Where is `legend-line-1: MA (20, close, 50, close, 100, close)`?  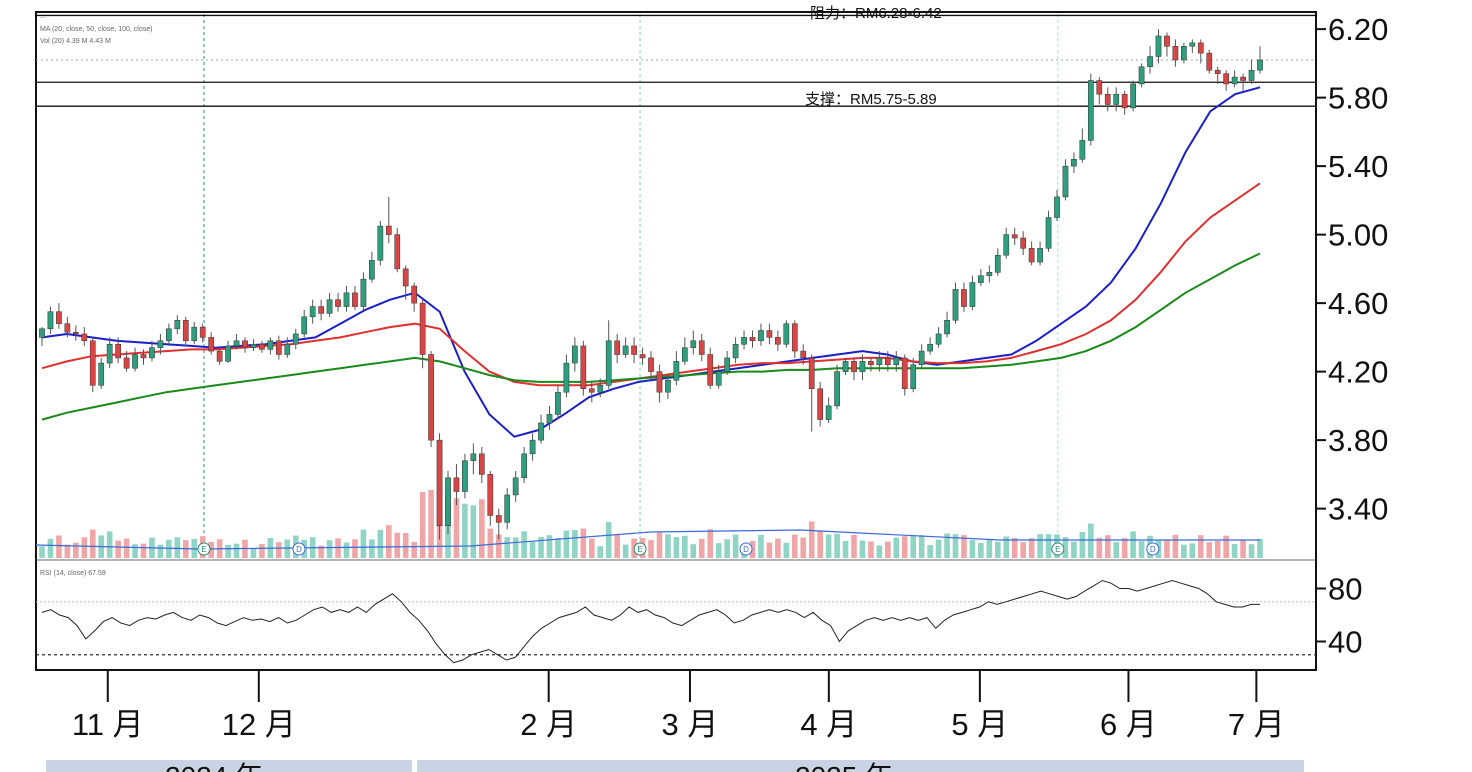
legend-line-1: MA (20, close, 50, close, 100, close) is located at coordinates (96, 29).